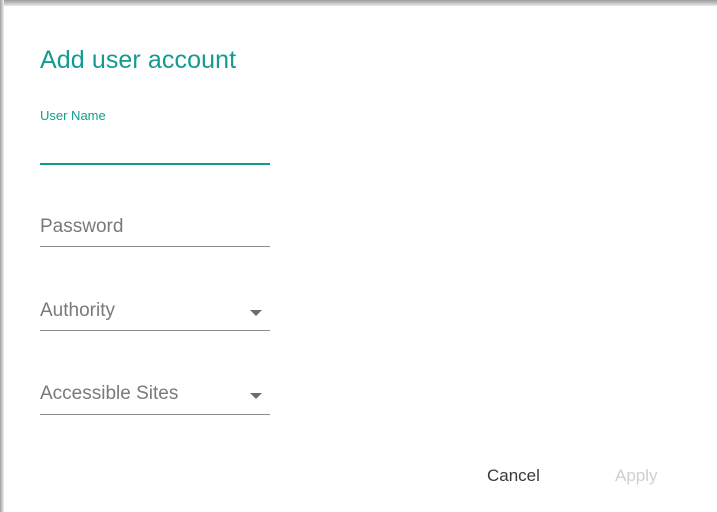  Describe the element at coordinates (636, 476) in the screenshot. I see `apply-button: Apply` at that location.